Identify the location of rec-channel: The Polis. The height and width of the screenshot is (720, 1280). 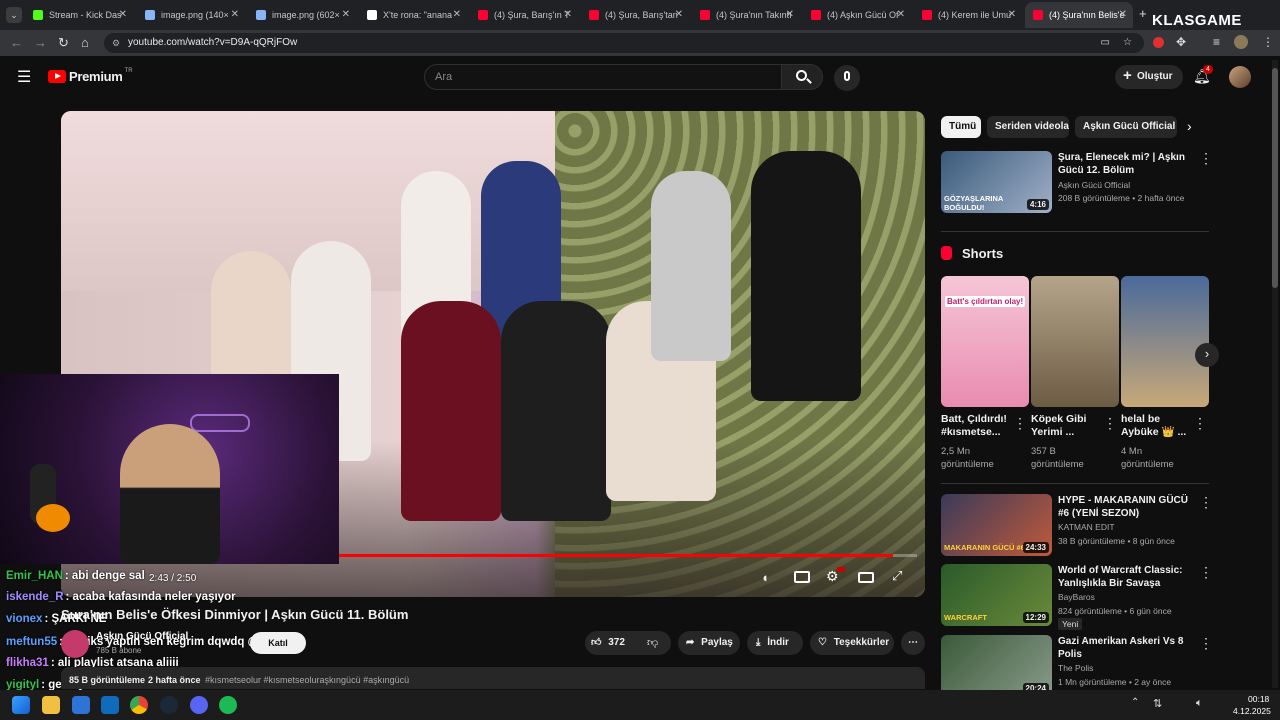
(1075, 668).